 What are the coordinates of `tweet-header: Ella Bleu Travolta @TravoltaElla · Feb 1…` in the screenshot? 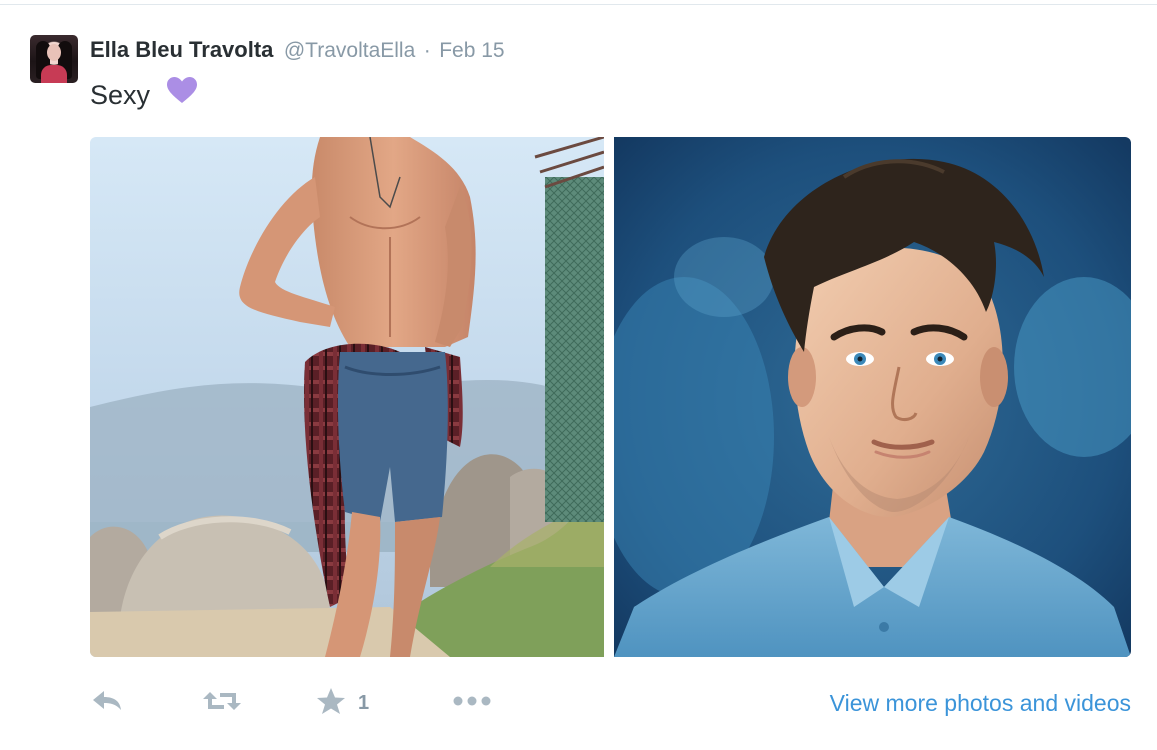 It's located at (297, 50).